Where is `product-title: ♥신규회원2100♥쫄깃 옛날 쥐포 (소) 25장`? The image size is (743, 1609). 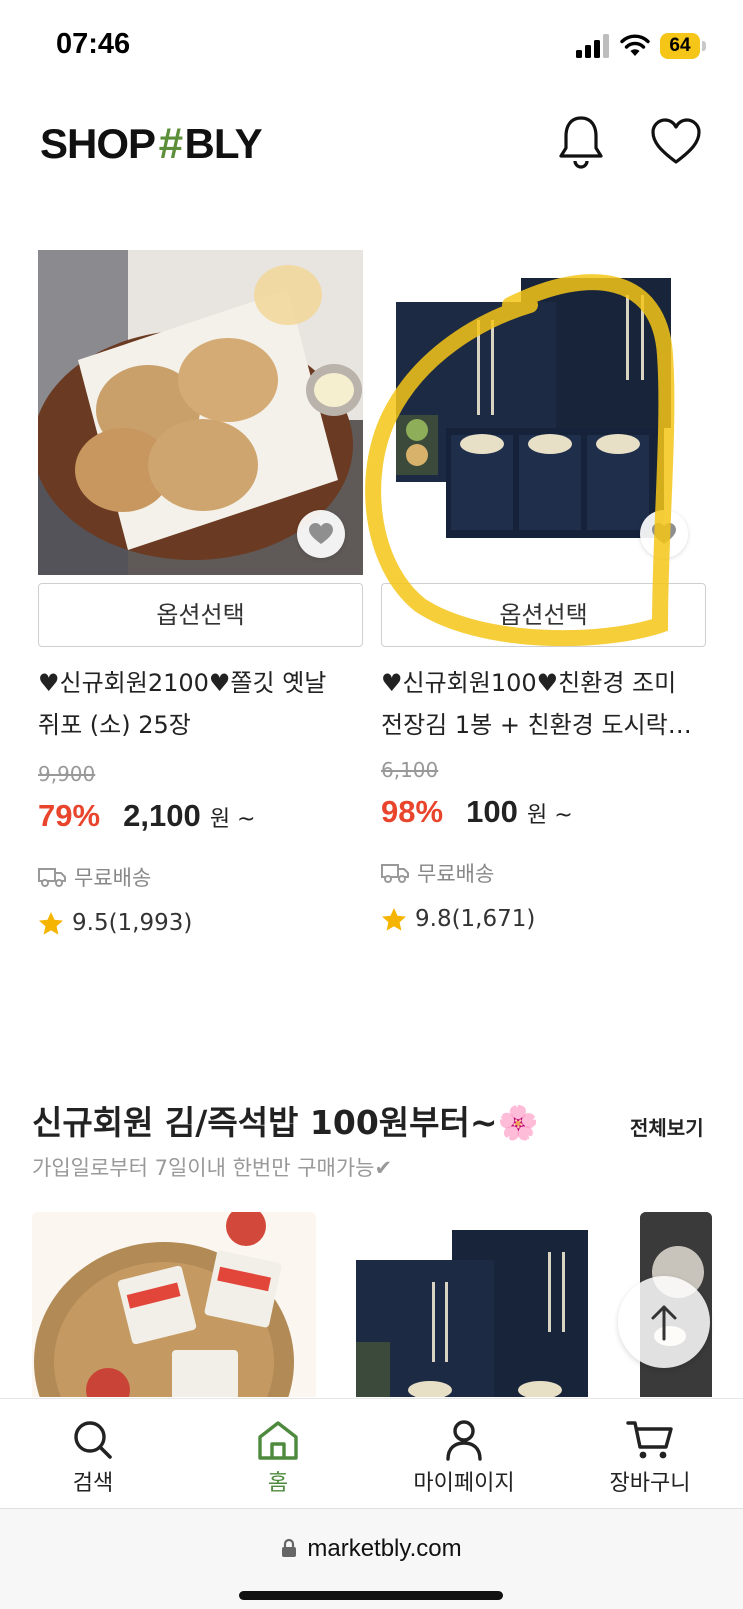 product-title: ♥신규회원2100♥쫄깃 옛날 쥐포 (소) 25장 is located at coordinates (200, 704).